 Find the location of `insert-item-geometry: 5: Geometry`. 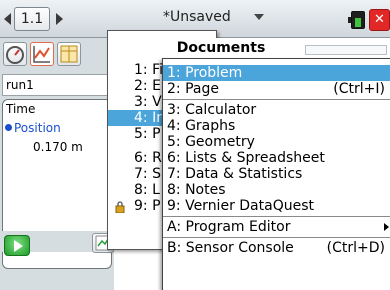

insert-item-geometry: 5: Geometry is located at coordinates (276, 142).